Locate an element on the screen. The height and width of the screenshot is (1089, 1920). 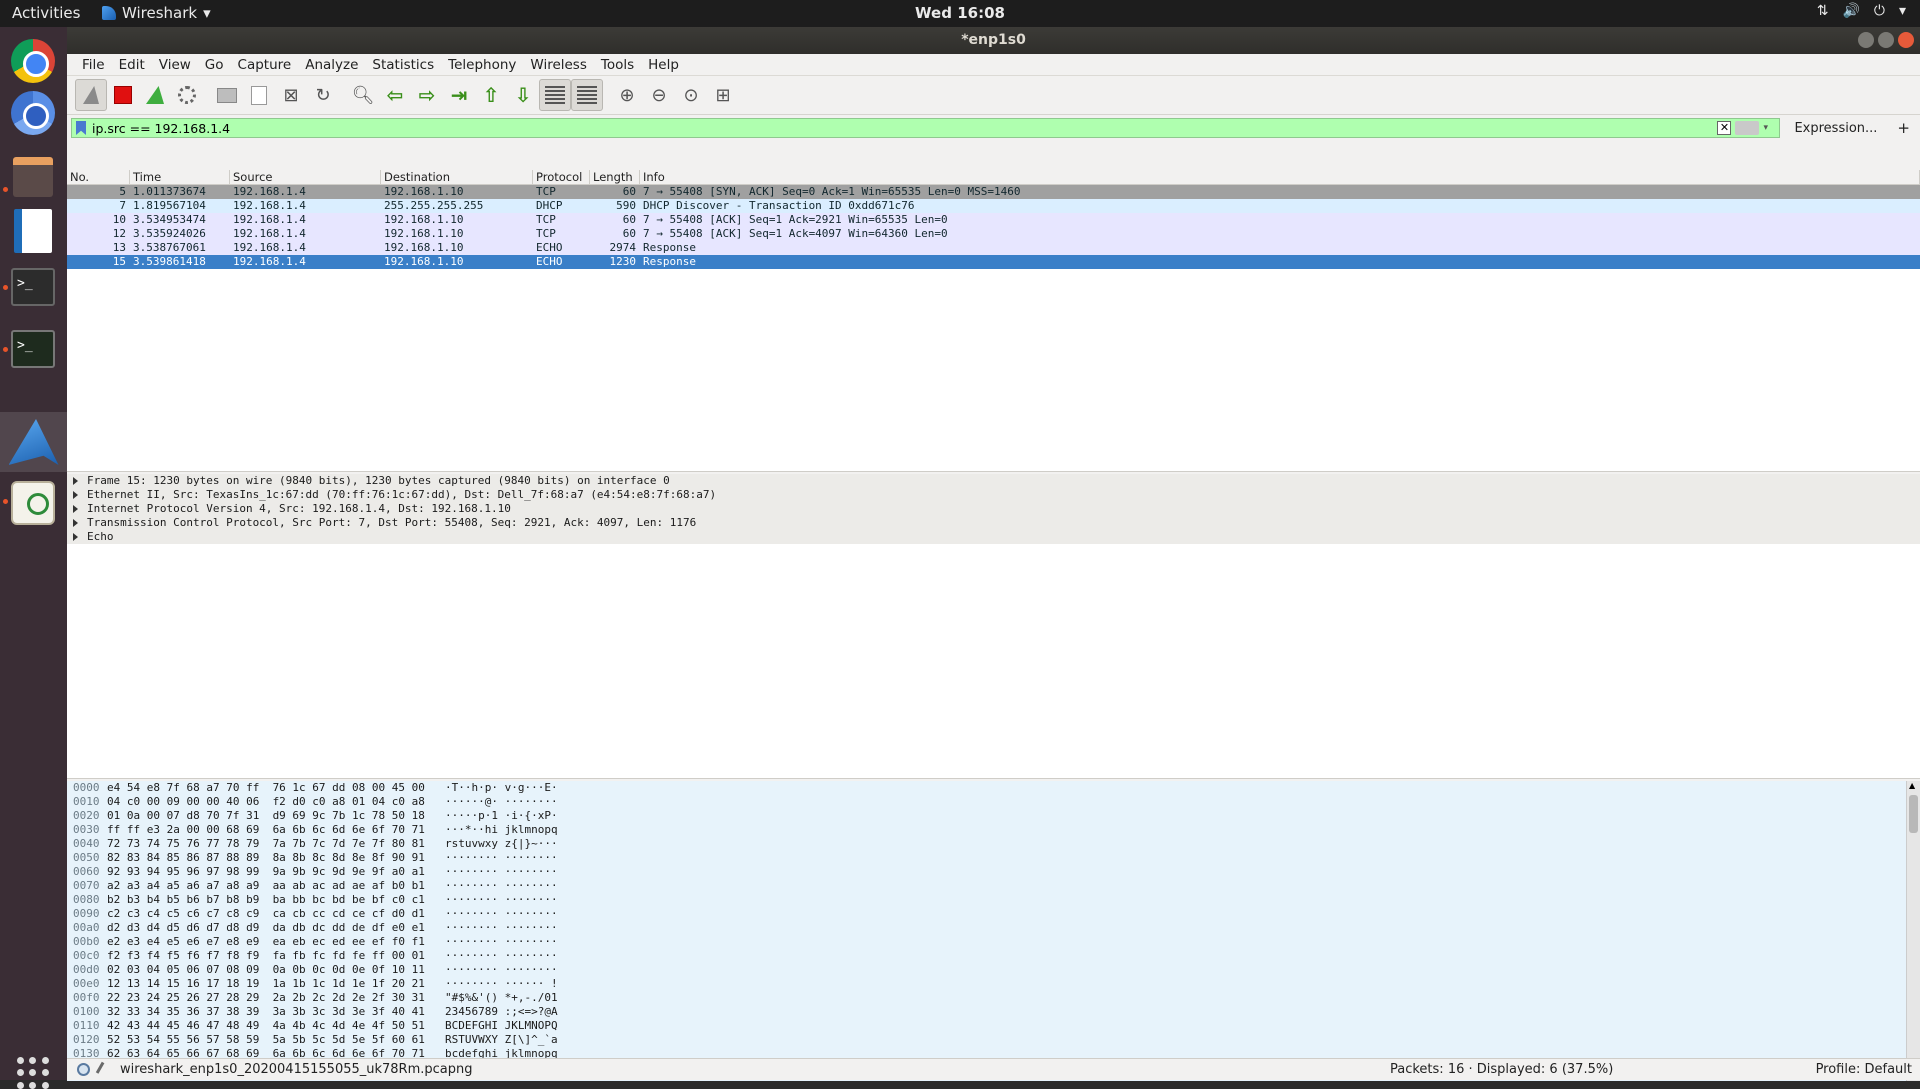
scrollbar-thumb is located at coordinates (1913, 814).